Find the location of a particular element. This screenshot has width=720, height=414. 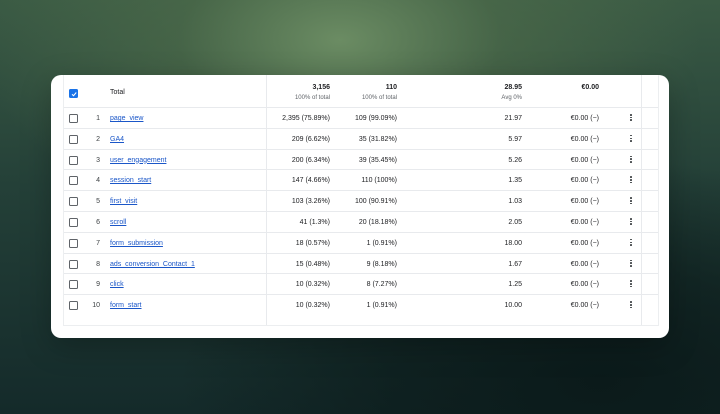

events-per-user-cell: 1.25 is located at coordinates (515, 285).